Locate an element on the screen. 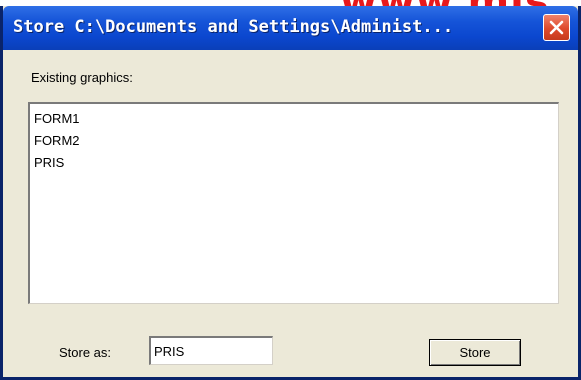  close-button is located at coordinates (556, 27).